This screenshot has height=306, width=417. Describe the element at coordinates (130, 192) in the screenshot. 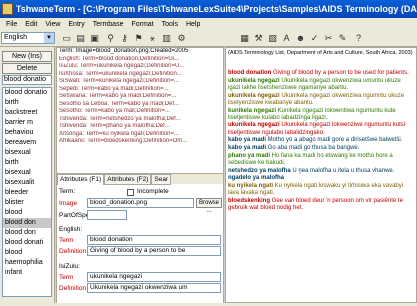

I see `incomplete-checkbox` at that location.